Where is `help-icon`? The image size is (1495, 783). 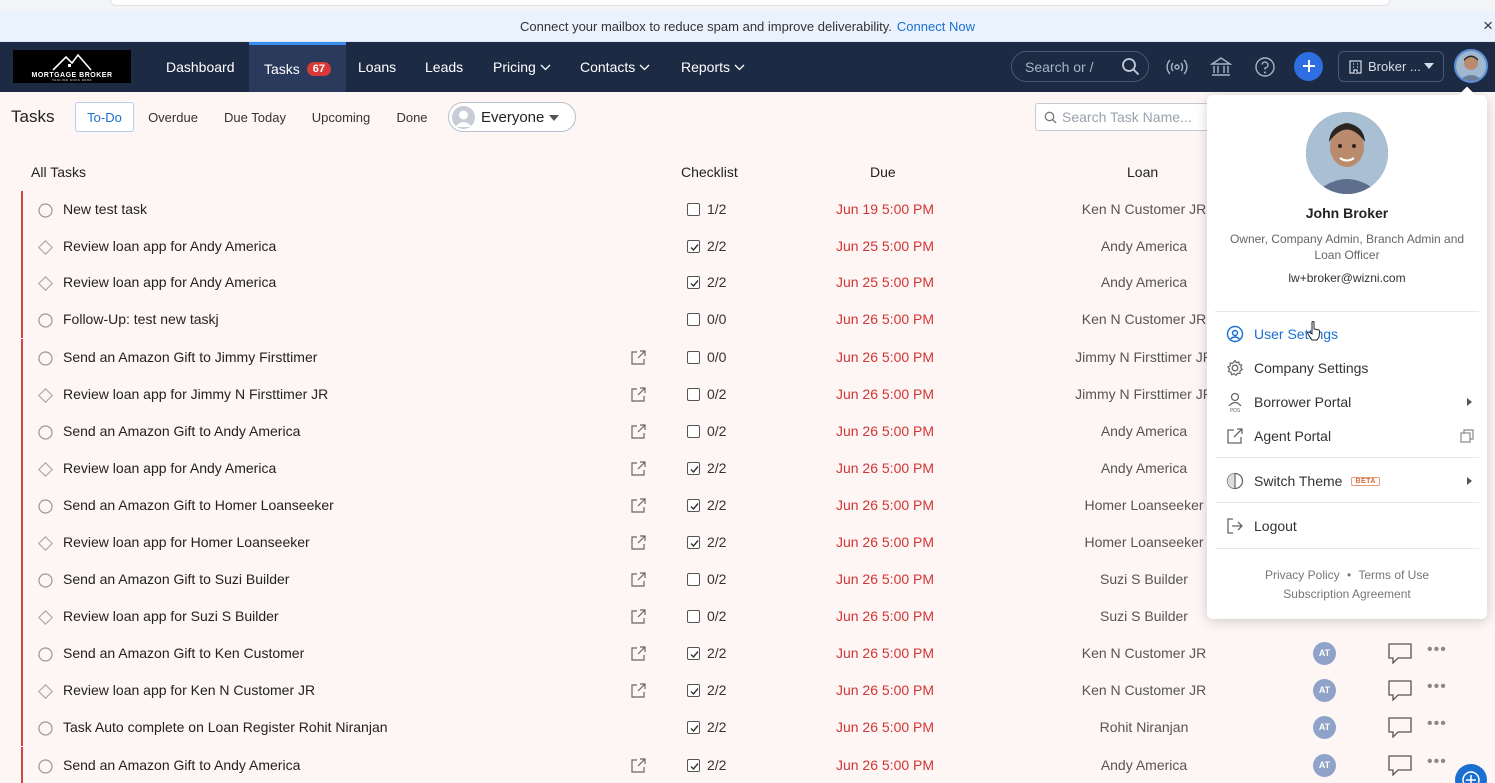
help-icon is located at coordinates (1265, 67).